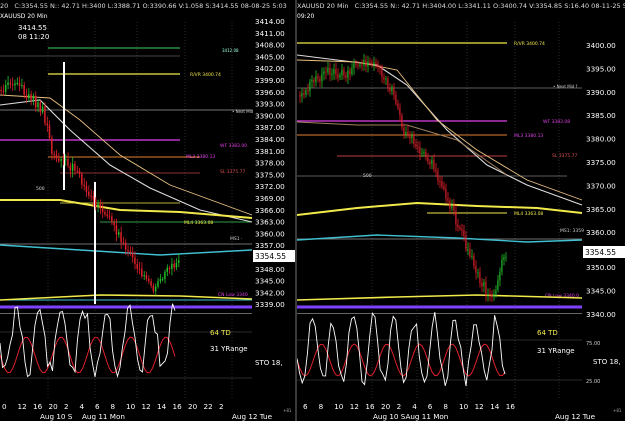 This screenshot has height=421, width=625. I want to click on left-date-3: Aug 12 Tue, so click(252, 416).